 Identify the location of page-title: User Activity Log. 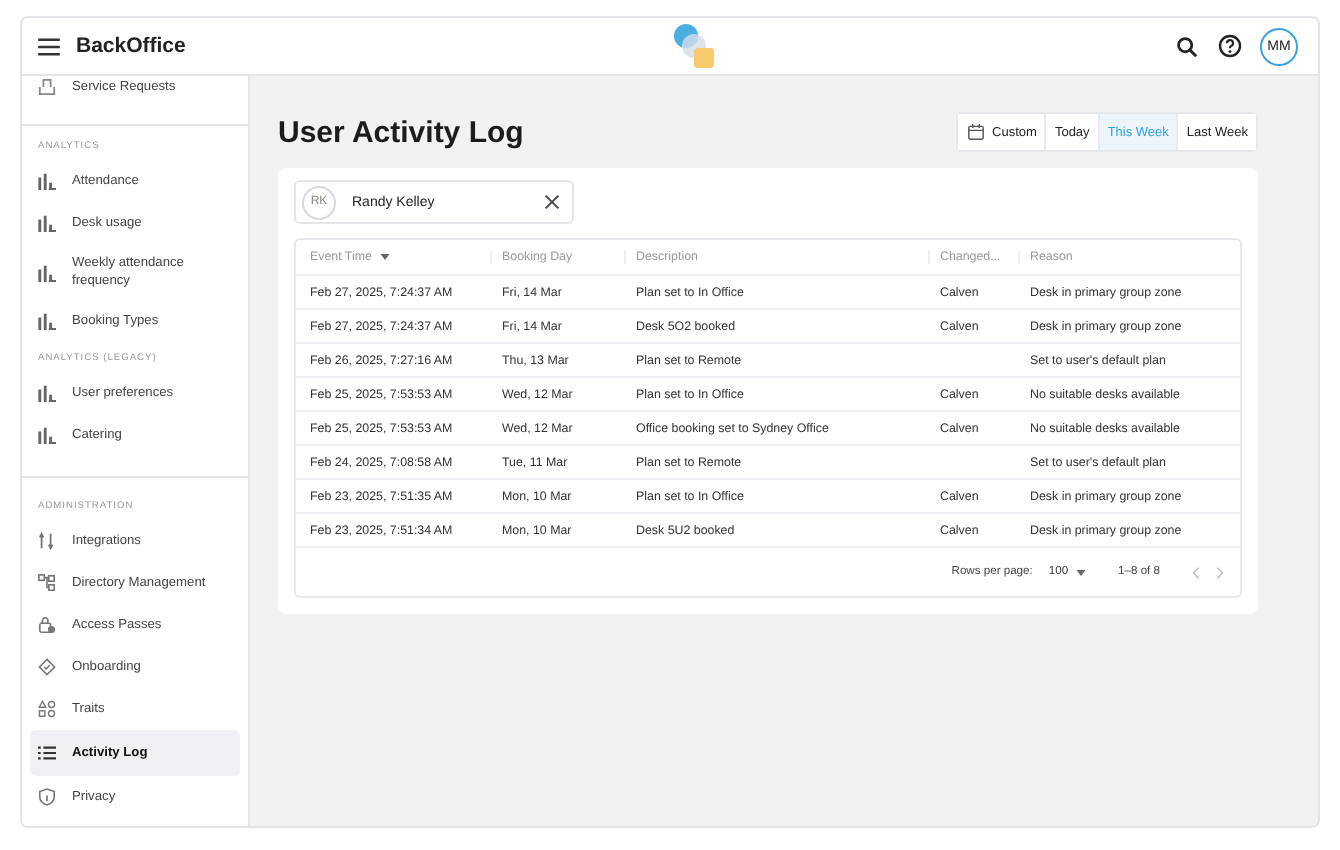
(401, 132).